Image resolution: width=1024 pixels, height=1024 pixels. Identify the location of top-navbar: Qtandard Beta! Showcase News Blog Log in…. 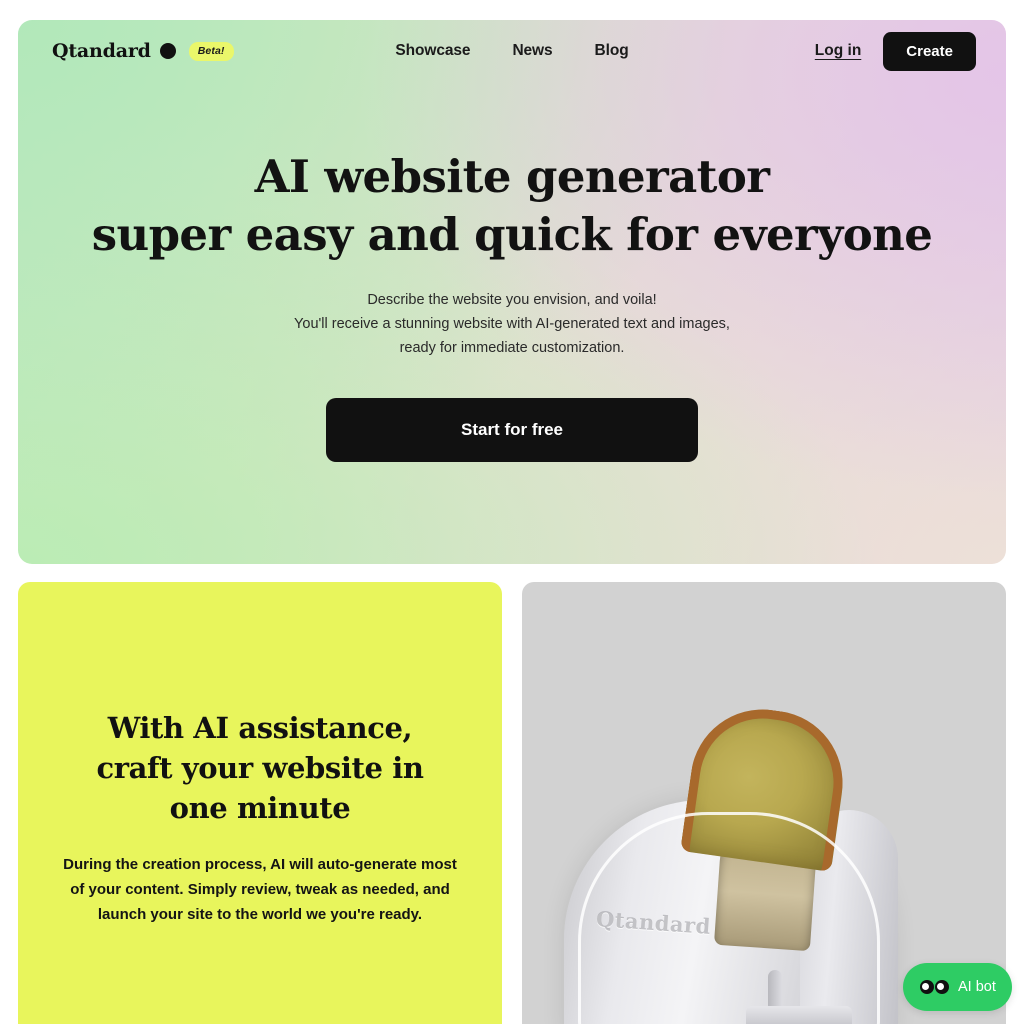
(512, 51).